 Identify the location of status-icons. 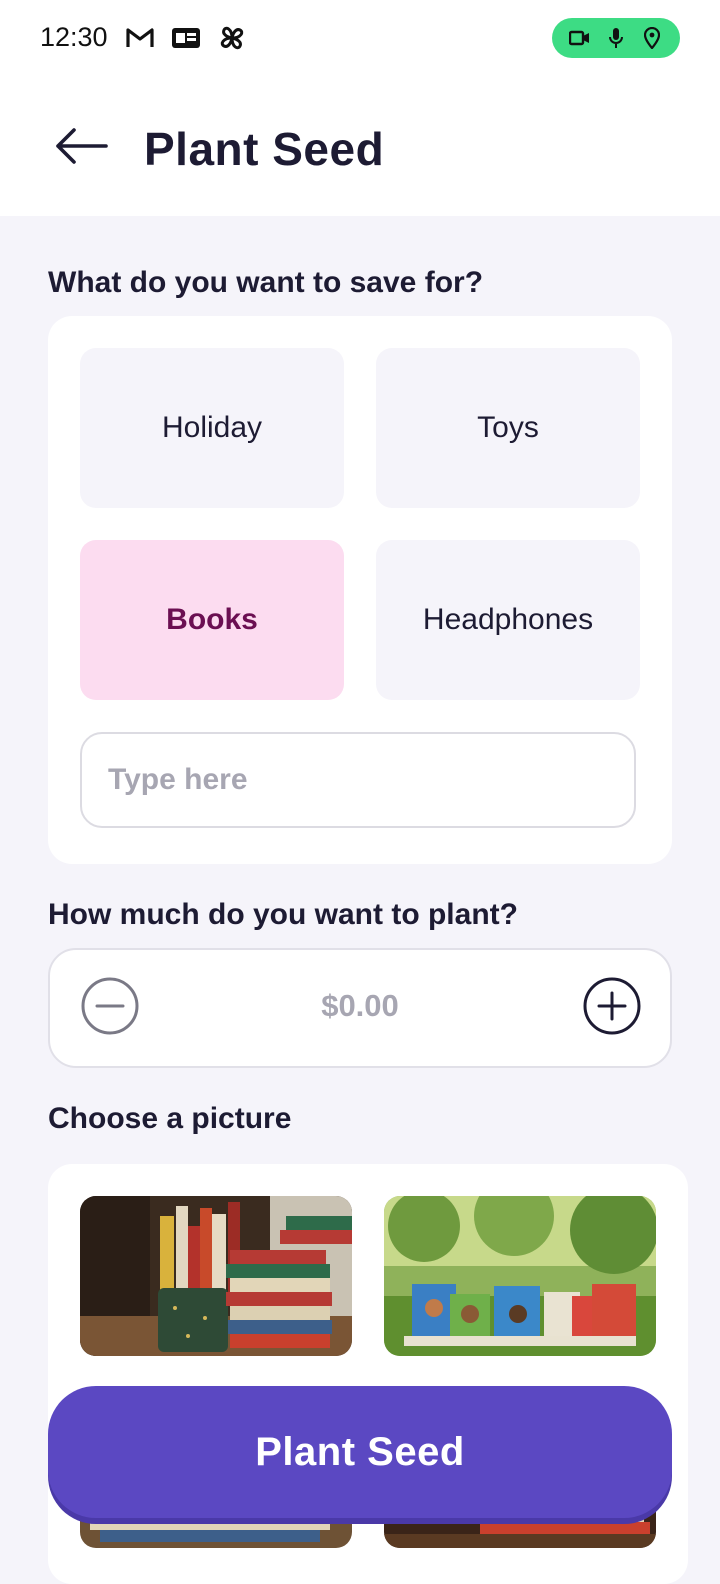
(186, 38).